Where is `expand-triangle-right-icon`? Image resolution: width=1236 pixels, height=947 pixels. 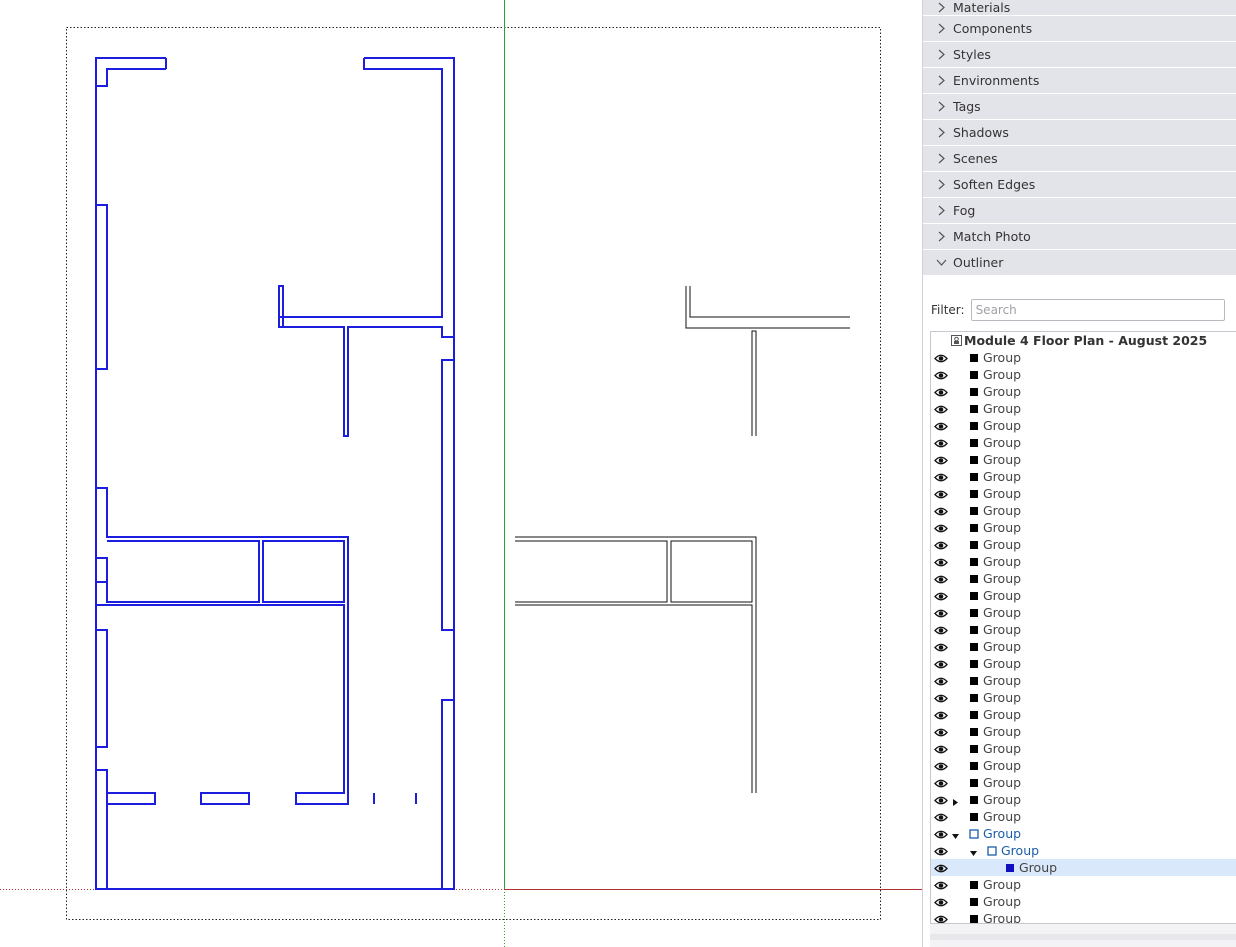
expand-triangle-right-icon is located at coordinates (955, 800).